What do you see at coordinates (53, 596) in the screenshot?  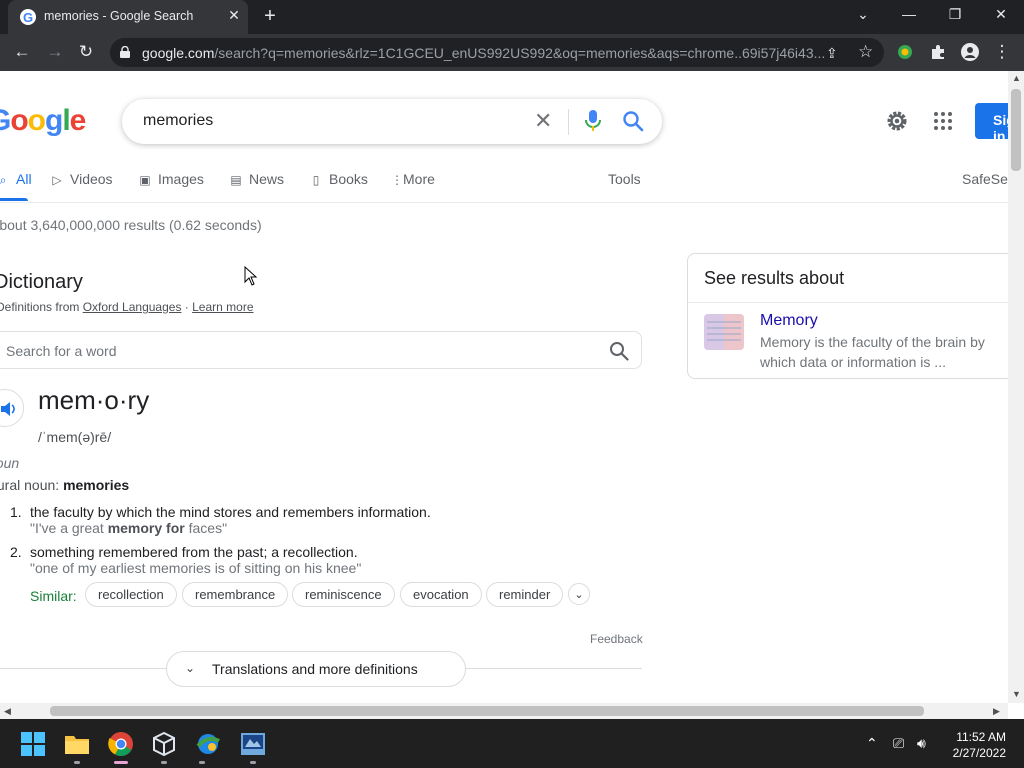 I see `similar-label: Similar:` at bounding box center [53, 596].